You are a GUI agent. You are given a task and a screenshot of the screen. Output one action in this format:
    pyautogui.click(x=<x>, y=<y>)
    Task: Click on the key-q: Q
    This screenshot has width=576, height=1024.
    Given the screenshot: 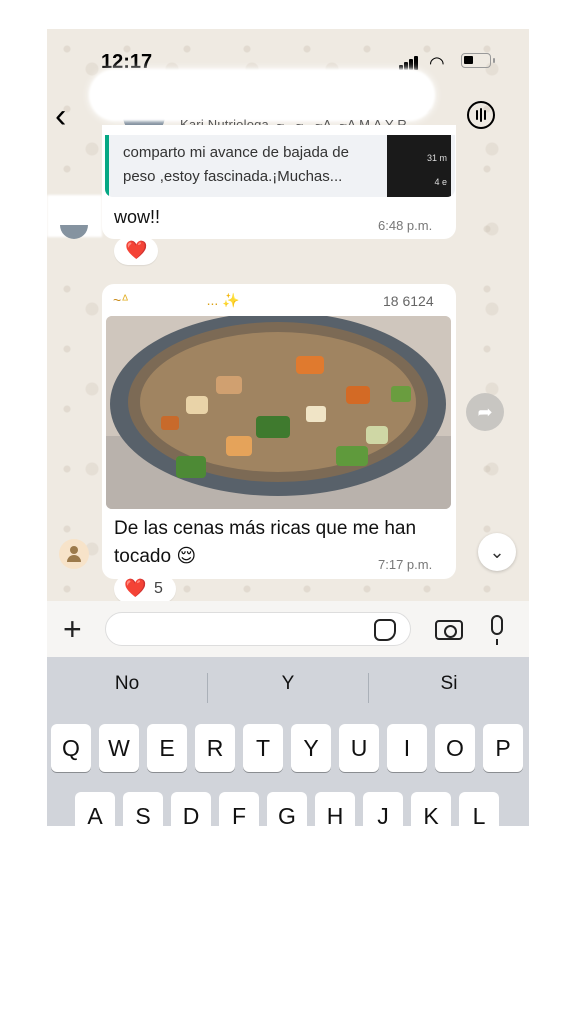 What is the action you would take?
    pyautogui.click(x=71, y=748)
    